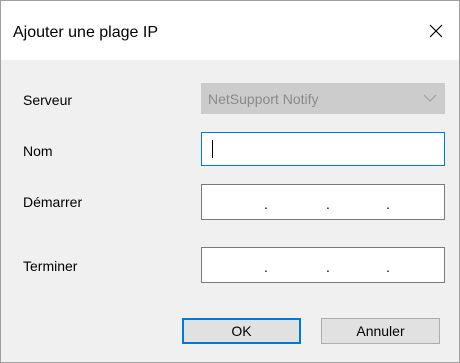 This screenshot has width=460, height=363. What do you see at coordinates (85, 32) in the screenshot?
I see `dialog-title: Ajouter une plage IP` at bounding box center [85, 32].